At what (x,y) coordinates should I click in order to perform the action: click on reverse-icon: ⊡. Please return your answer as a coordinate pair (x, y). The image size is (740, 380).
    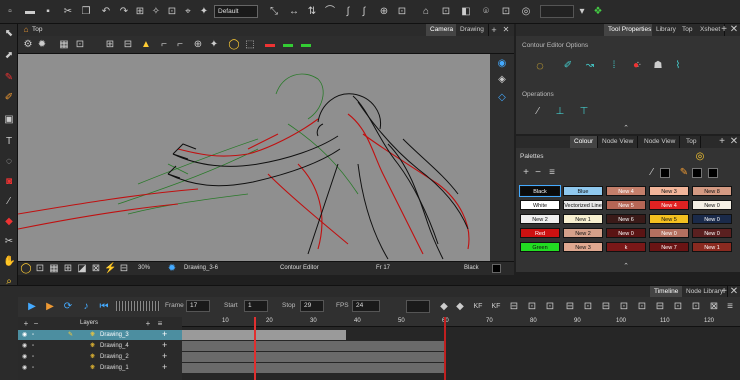
    Looking at the image, I should click on (678, 307).